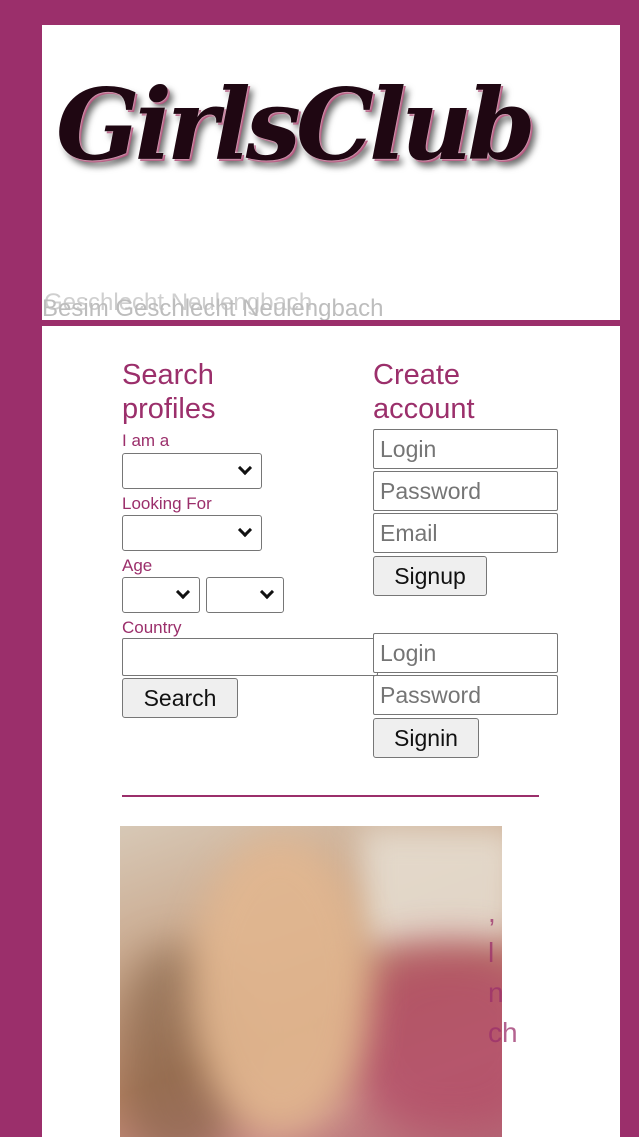  What do you see at coordinates (152, 627) in the screenshot?
I see `country-label: Country` at bounding box center [152, 627].